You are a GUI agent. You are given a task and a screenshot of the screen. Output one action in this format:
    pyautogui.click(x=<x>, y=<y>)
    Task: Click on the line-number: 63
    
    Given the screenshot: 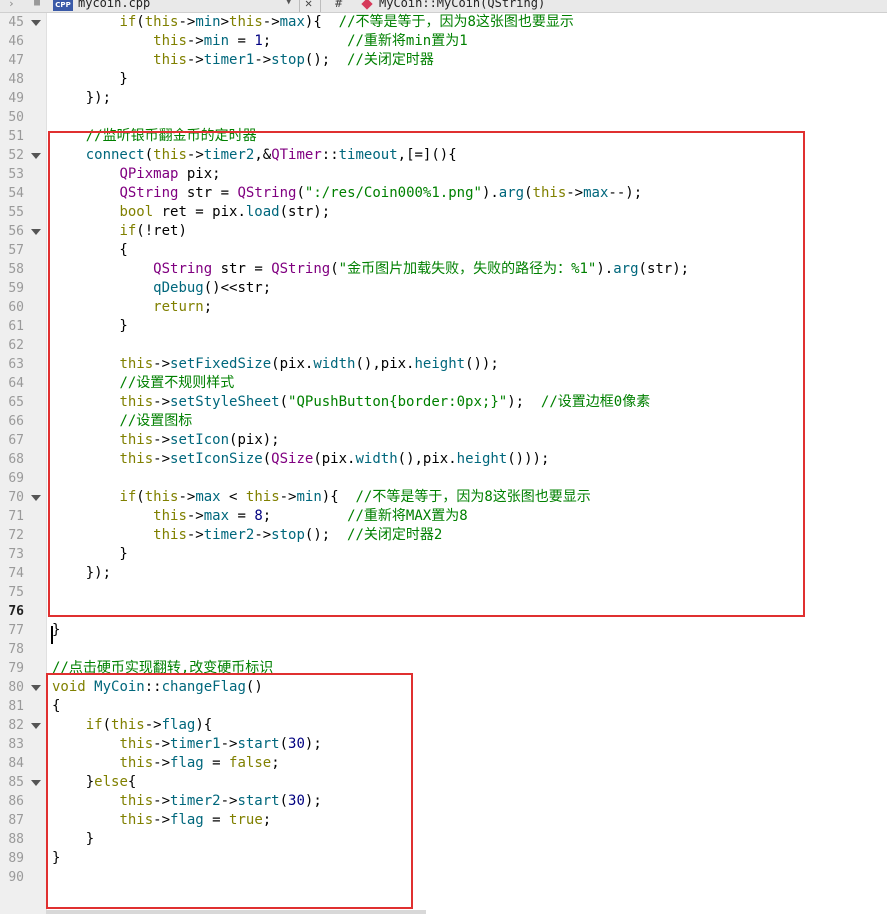 What is the action you would take?
    pyautogui.click(x=16, y=364)
    